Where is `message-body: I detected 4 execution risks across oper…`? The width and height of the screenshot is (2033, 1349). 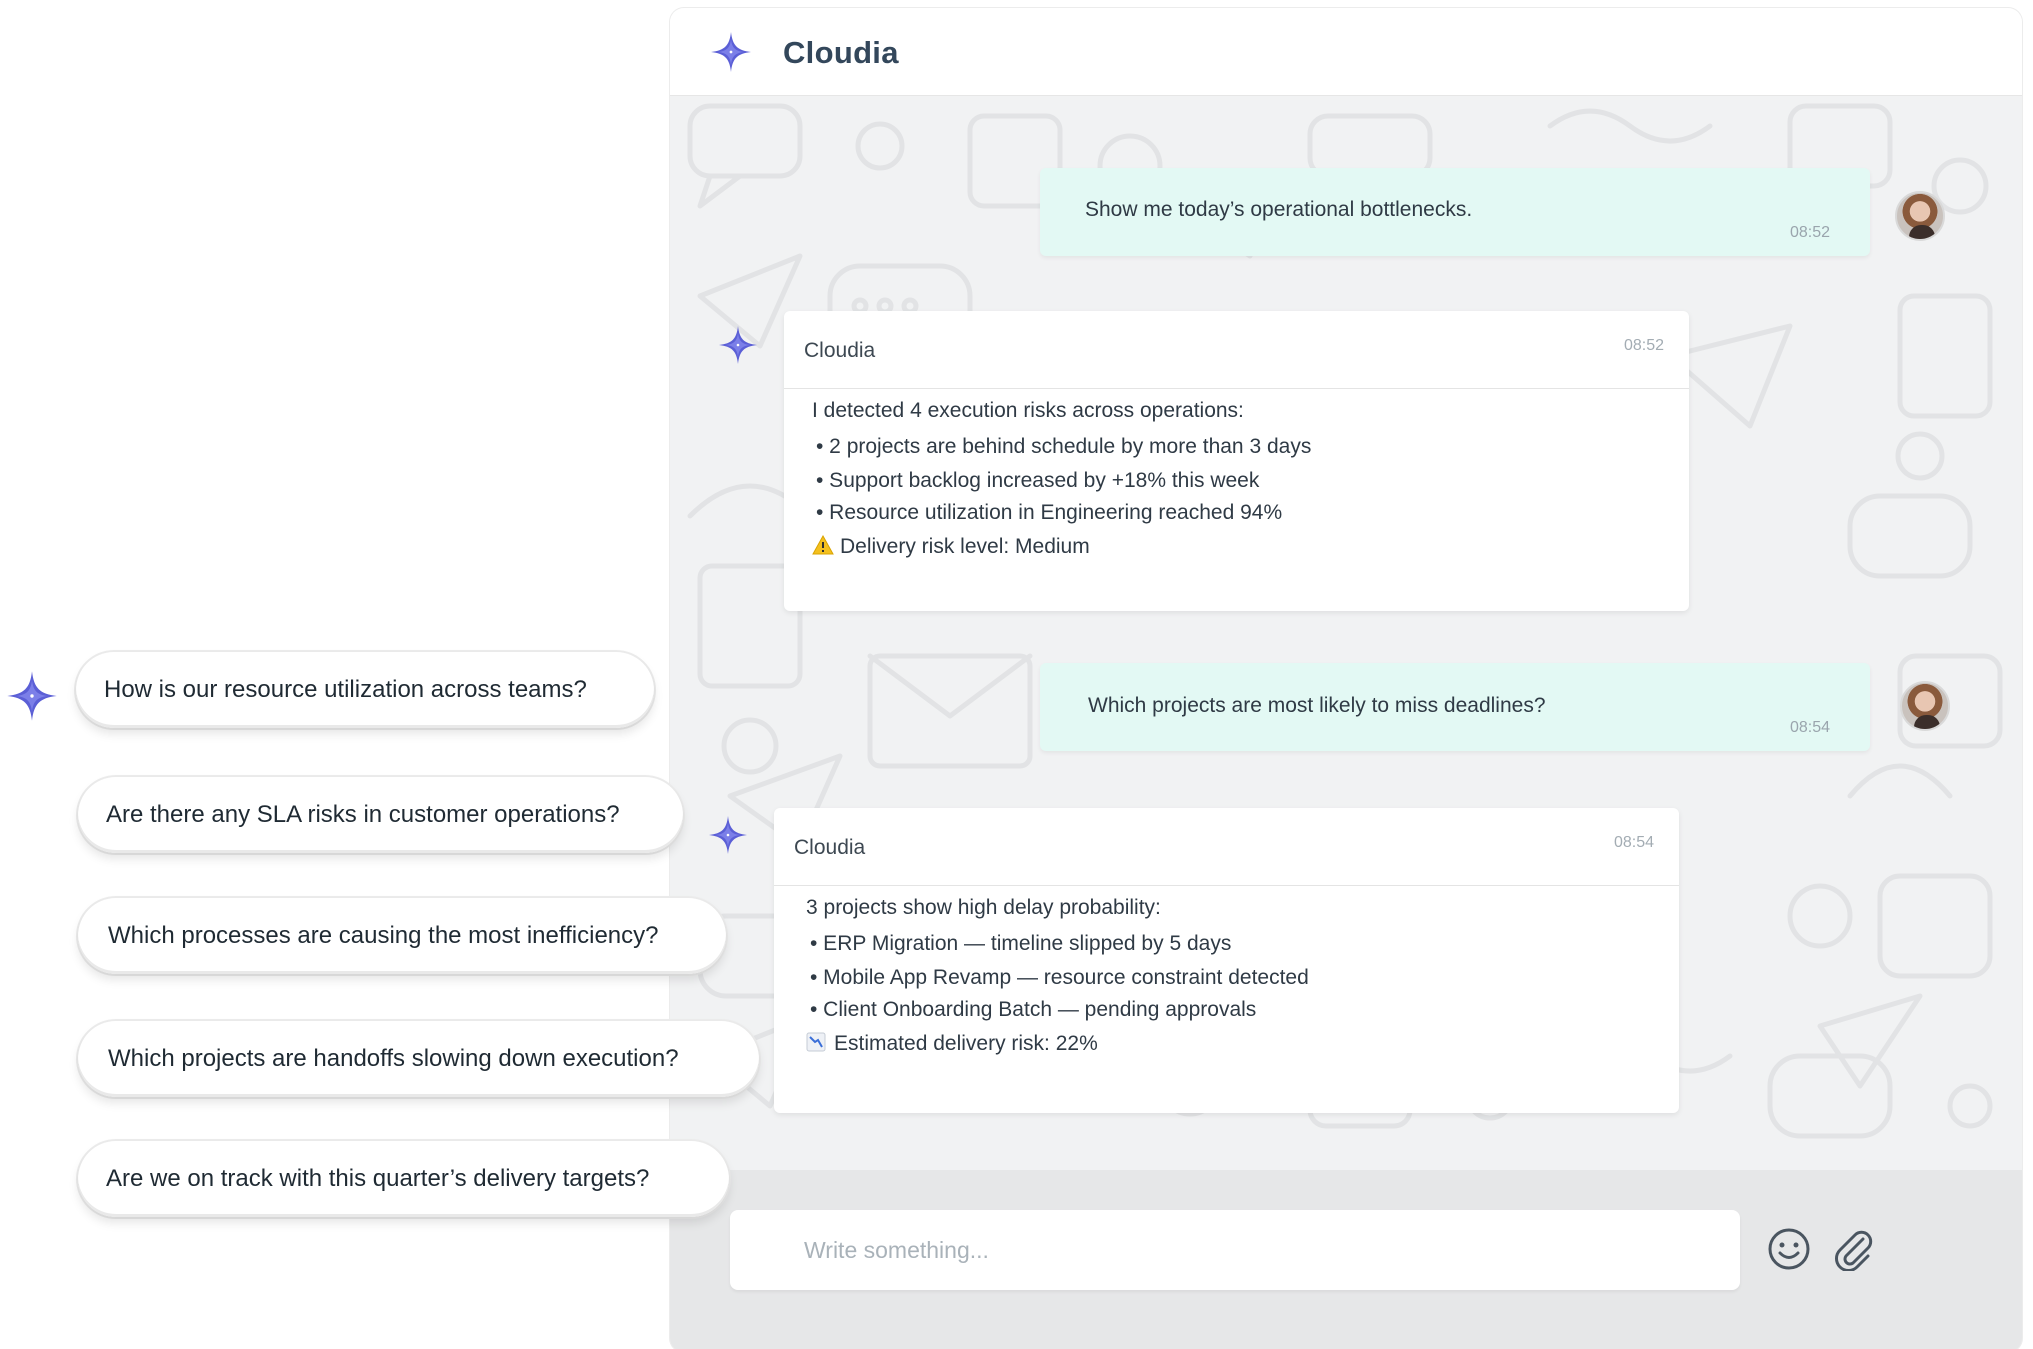 message-body: I detected 4 execution risks across oper… is located at coordinates (1061, 479).